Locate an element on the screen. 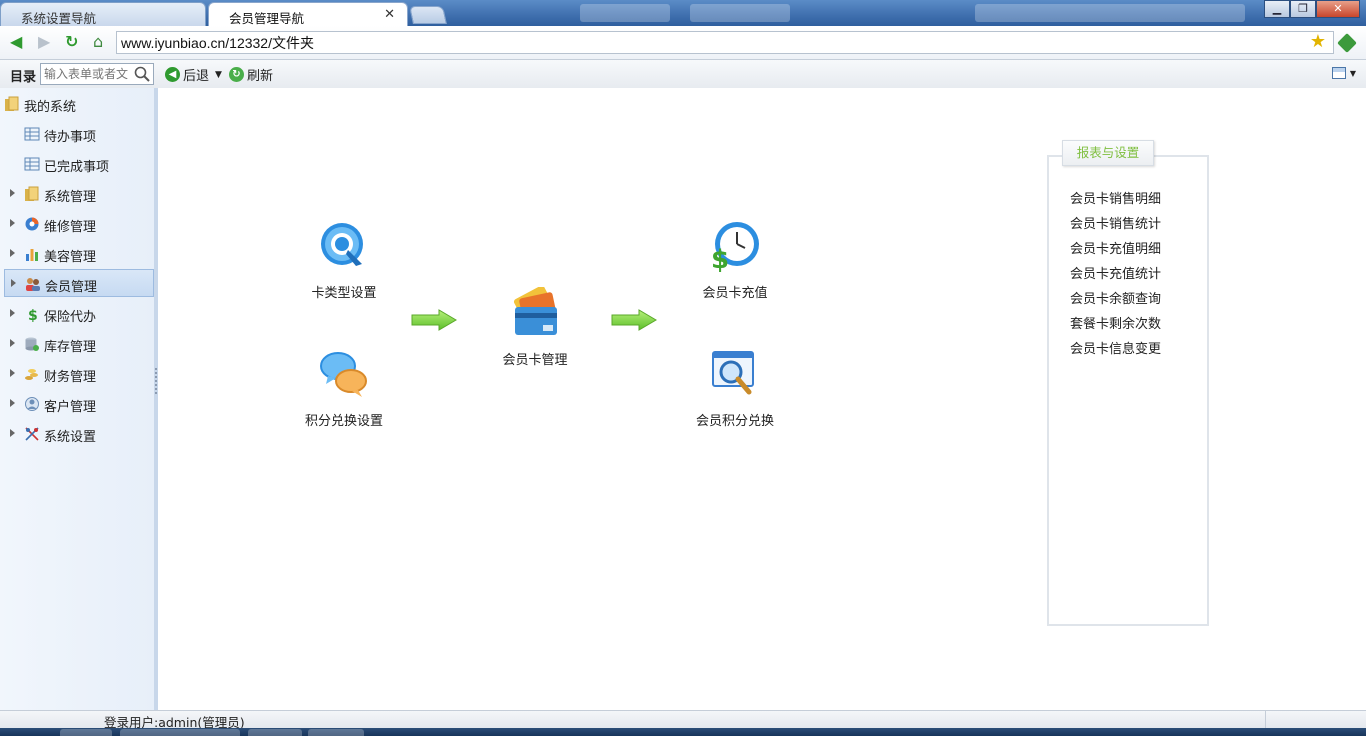  view-switcher: ▼ is located at coordinates (1343, 73).